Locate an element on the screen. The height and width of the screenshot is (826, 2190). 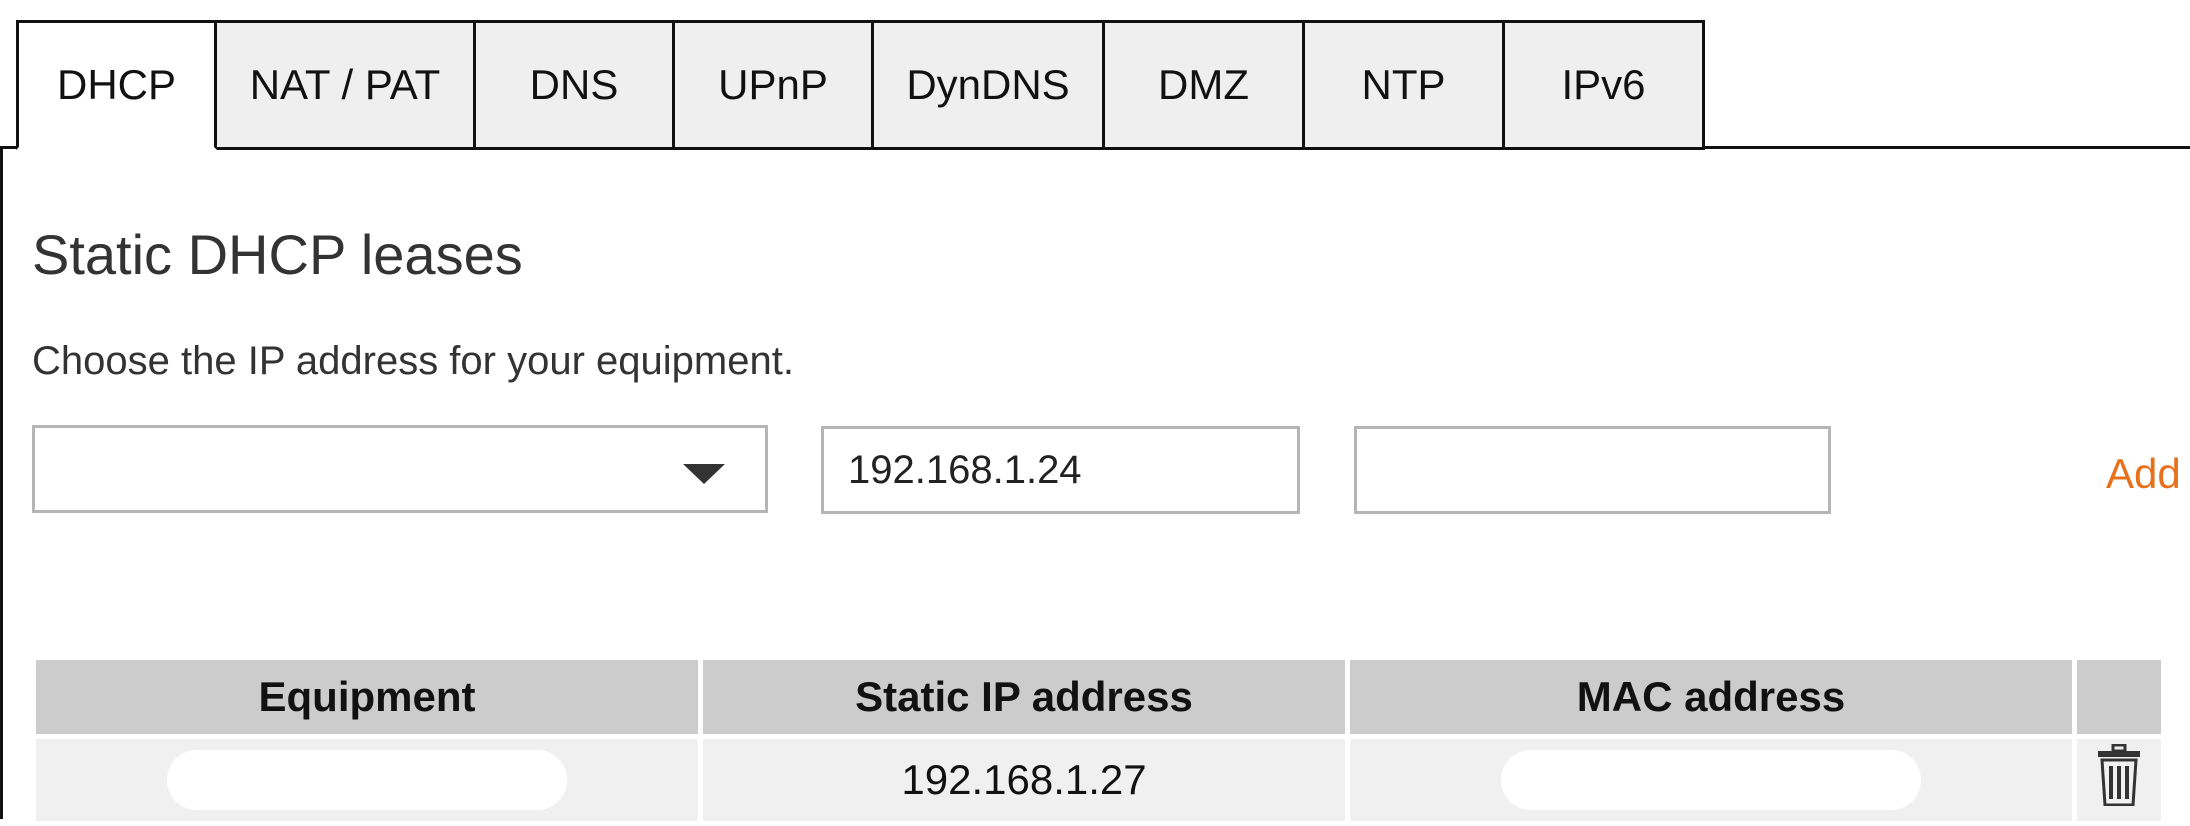
mac-address-input is located at coordinates (1592, 470).